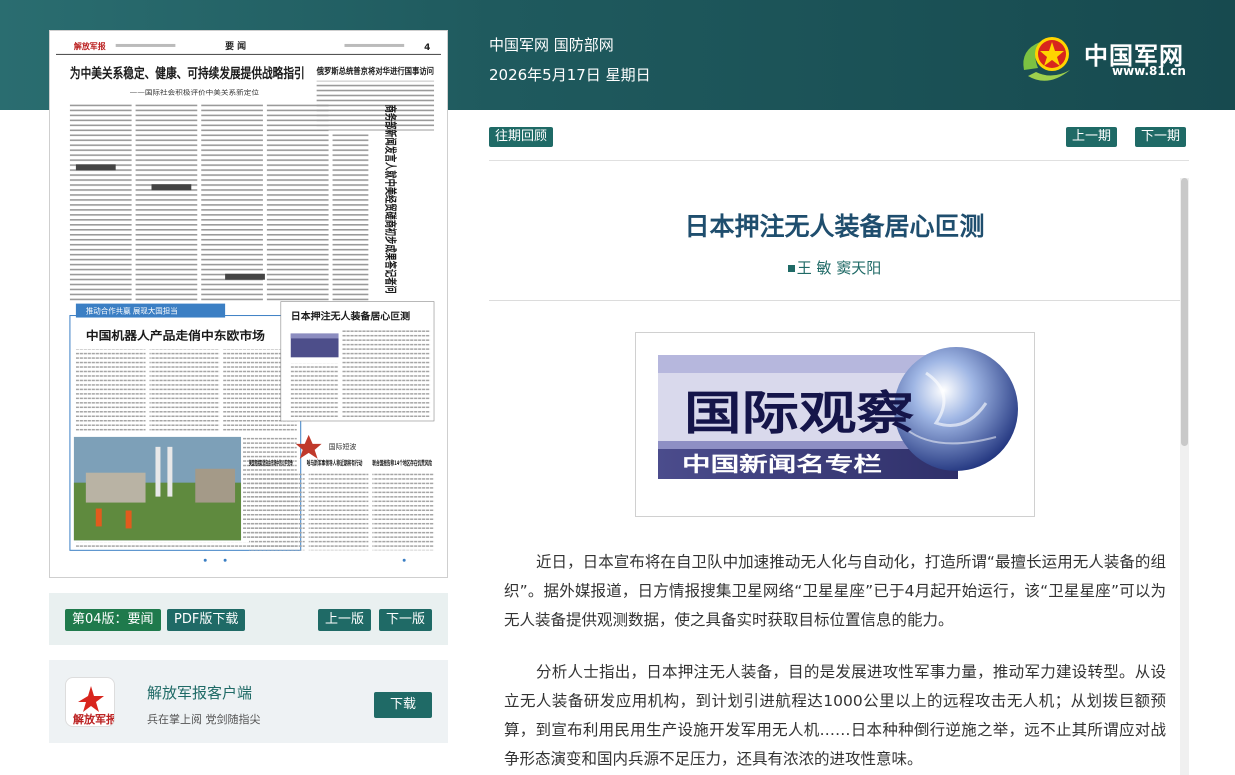 This screenshot has width=1235, height=775. Describe the element at coordinates (132, 311) in the screenshot. I see `paper-block-label: 推动合作共赢 展现大国担当` at that location.